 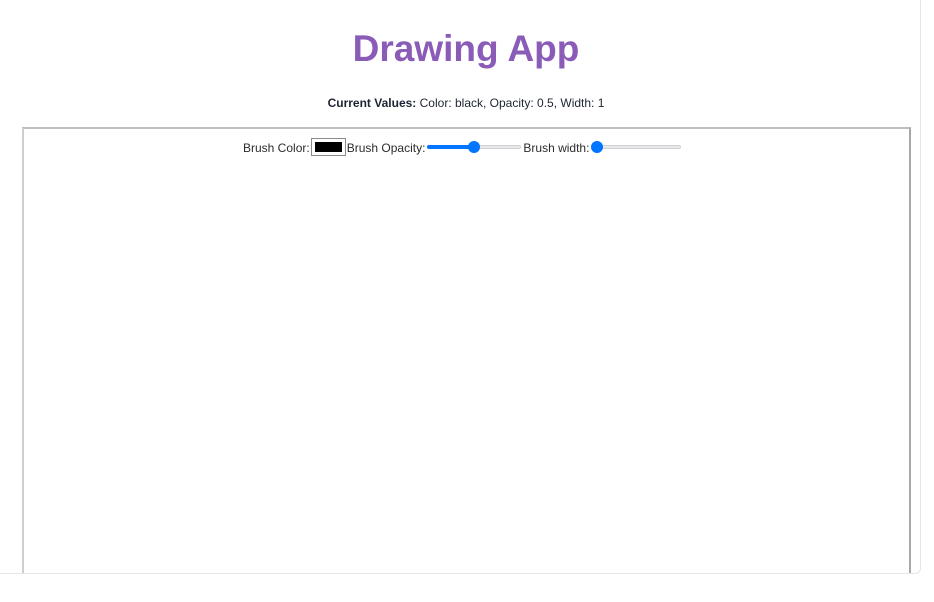 I want to click on current-values-label: Current Values:, so click(x=372, y=103).